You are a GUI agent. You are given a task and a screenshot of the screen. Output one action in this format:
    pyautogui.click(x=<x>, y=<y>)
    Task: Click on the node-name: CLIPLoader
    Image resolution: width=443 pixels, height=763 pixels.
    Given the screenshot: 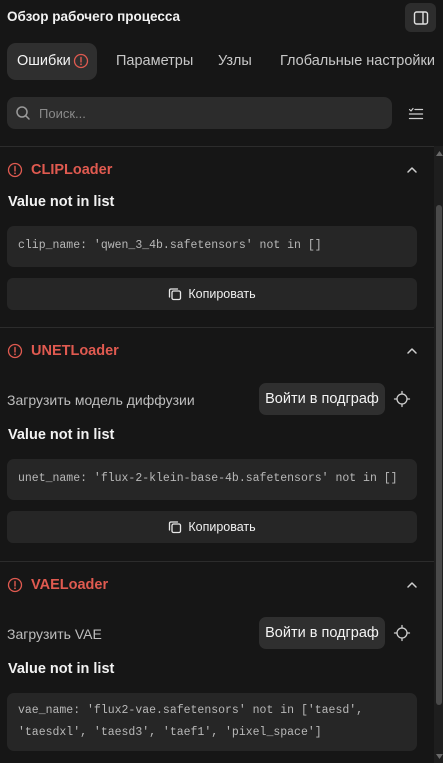 What is the action you would take?
    pyautogui.click(x=72, y=170)
    